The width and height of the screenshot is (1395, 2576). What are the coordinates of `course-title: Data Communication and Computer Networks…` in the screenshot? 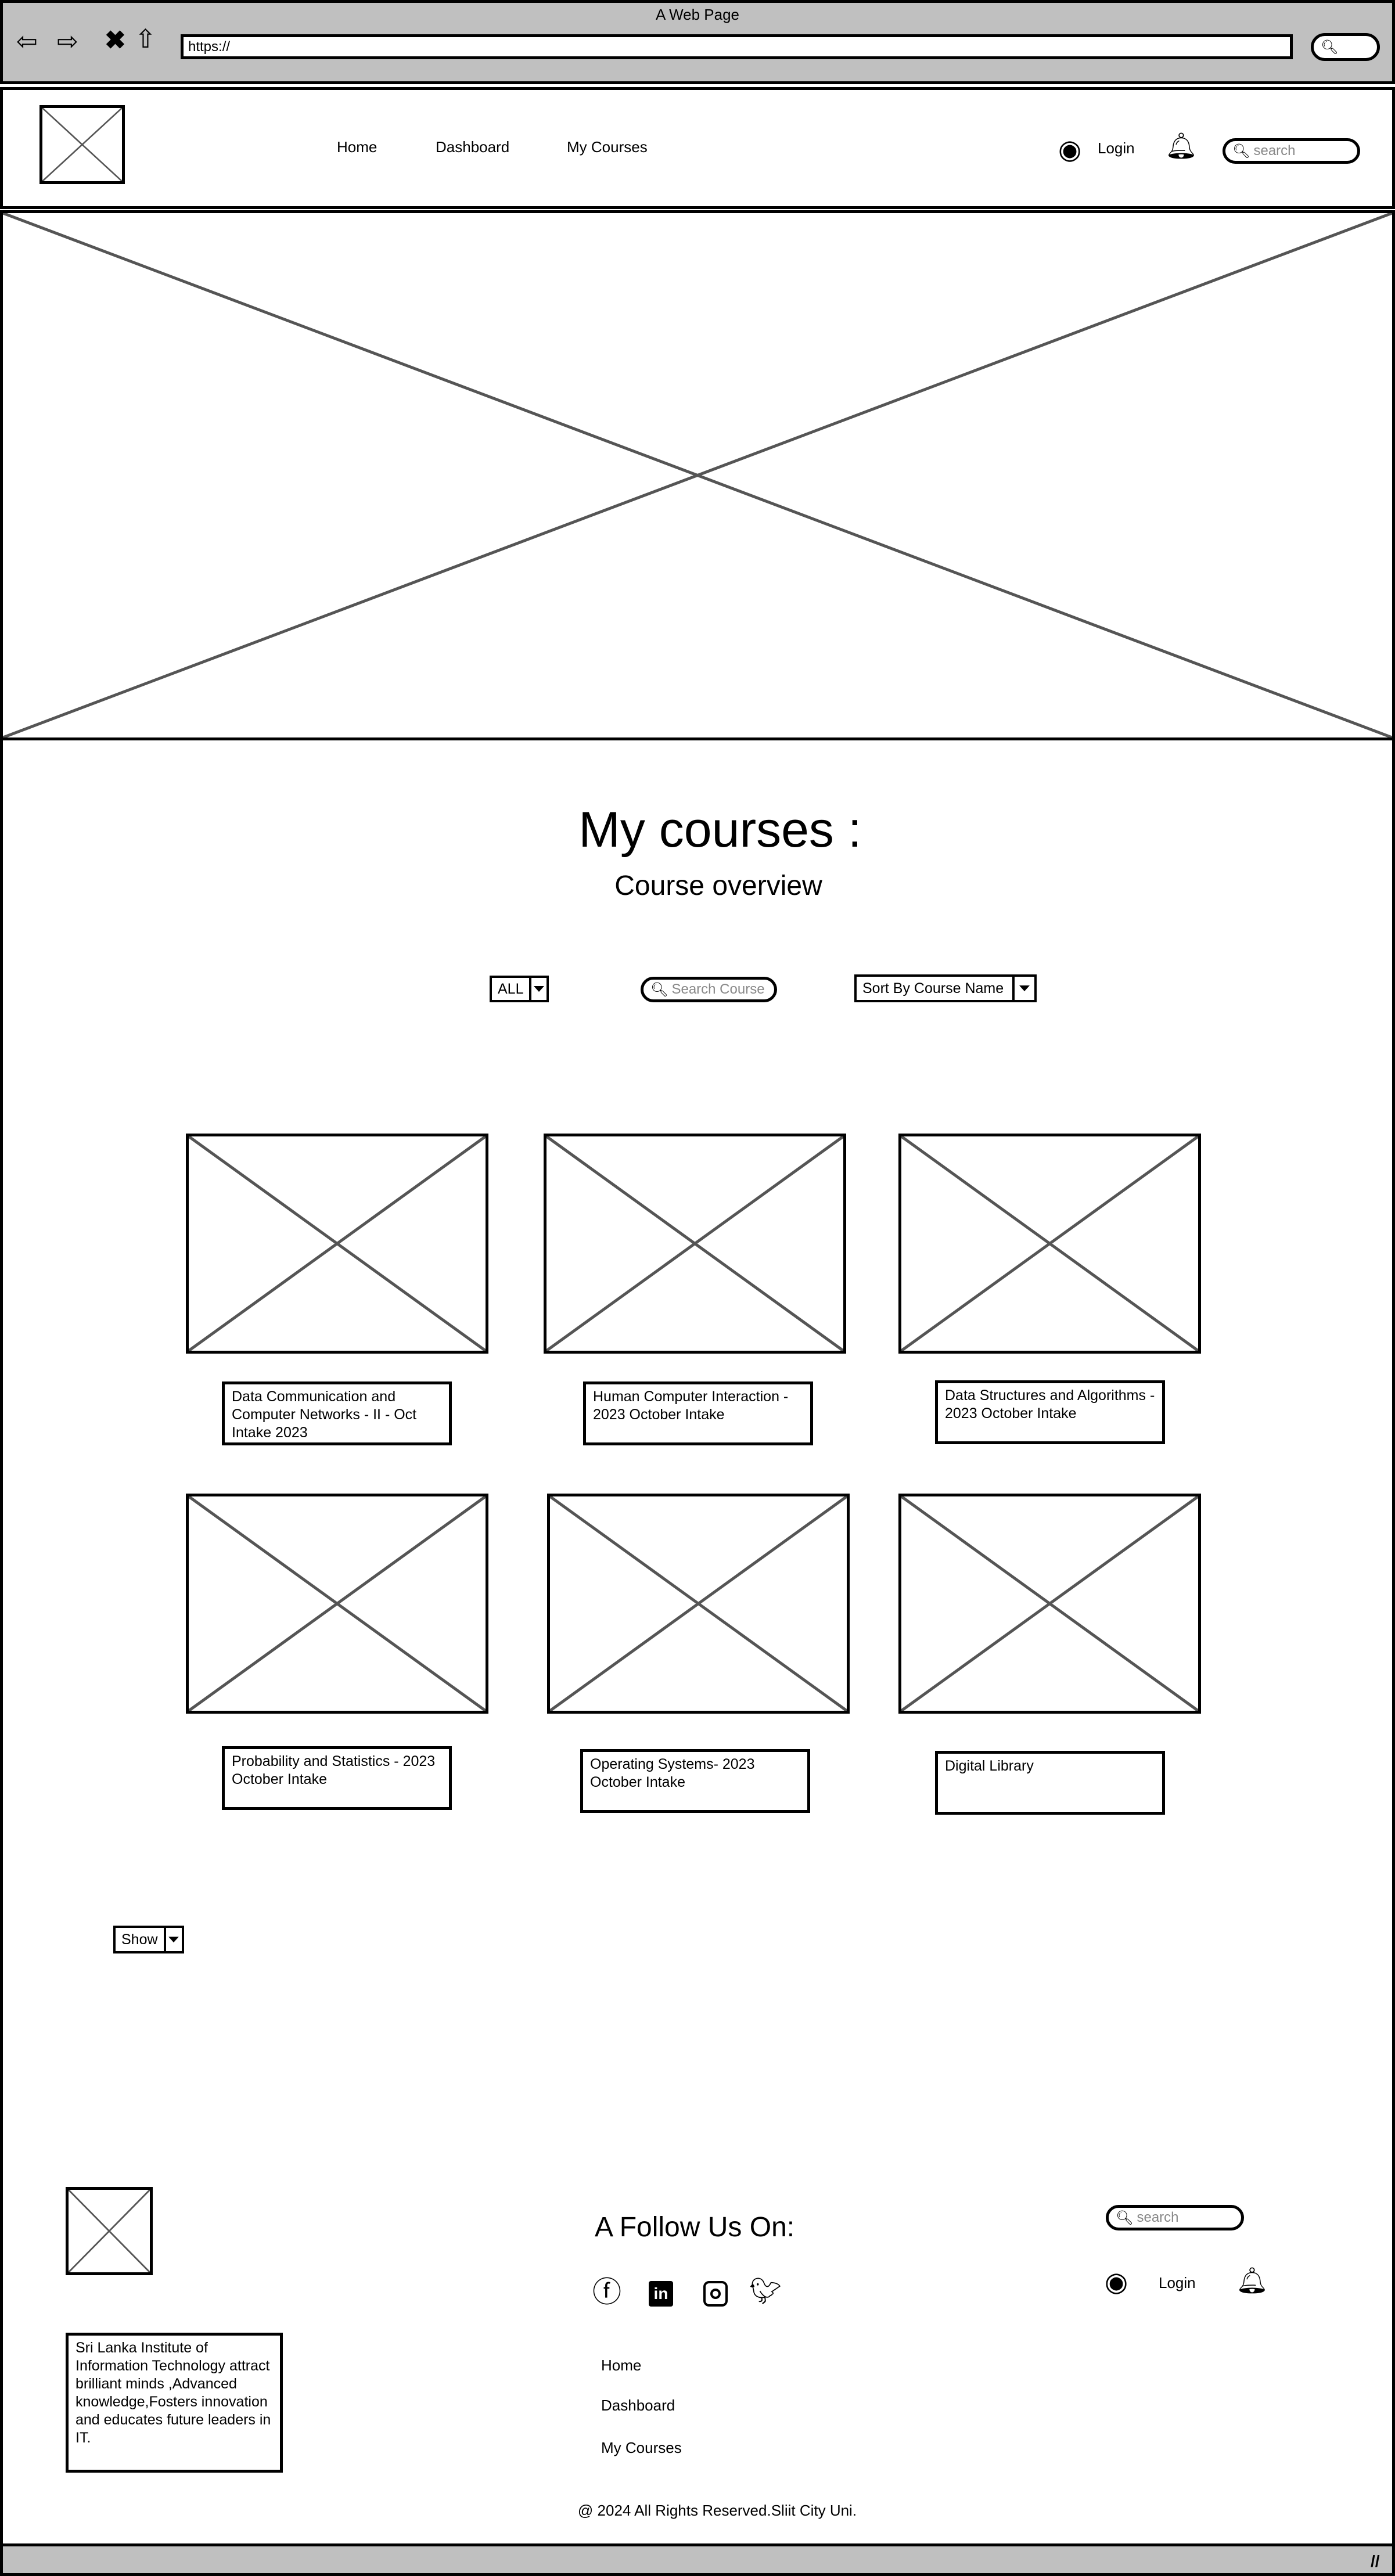 It's located at (337, 1413).